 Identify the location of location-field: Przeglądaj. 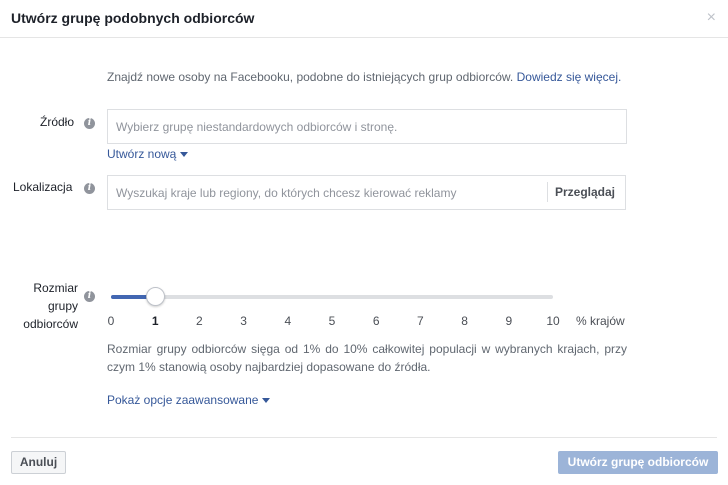
(366, 192).